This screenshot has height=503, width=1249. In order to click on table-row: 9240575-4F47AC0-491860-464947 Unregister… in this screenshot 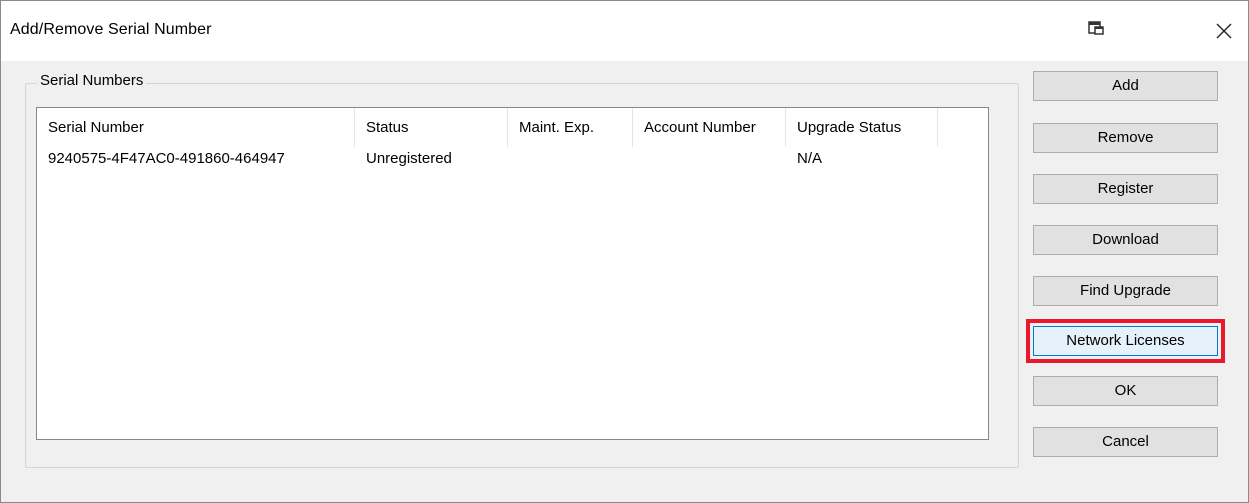, I will do `click(512, 159)`.